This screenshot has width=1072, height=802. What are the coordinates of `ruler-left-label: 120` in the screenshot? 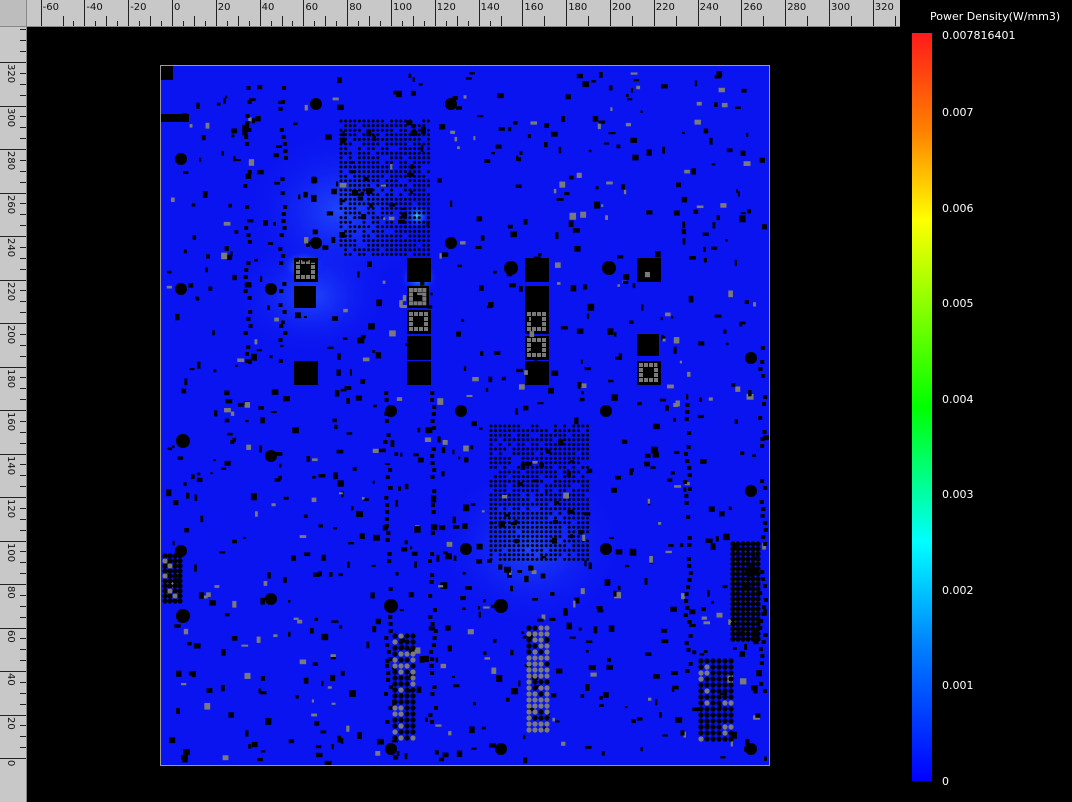 It's located at (10, 509).